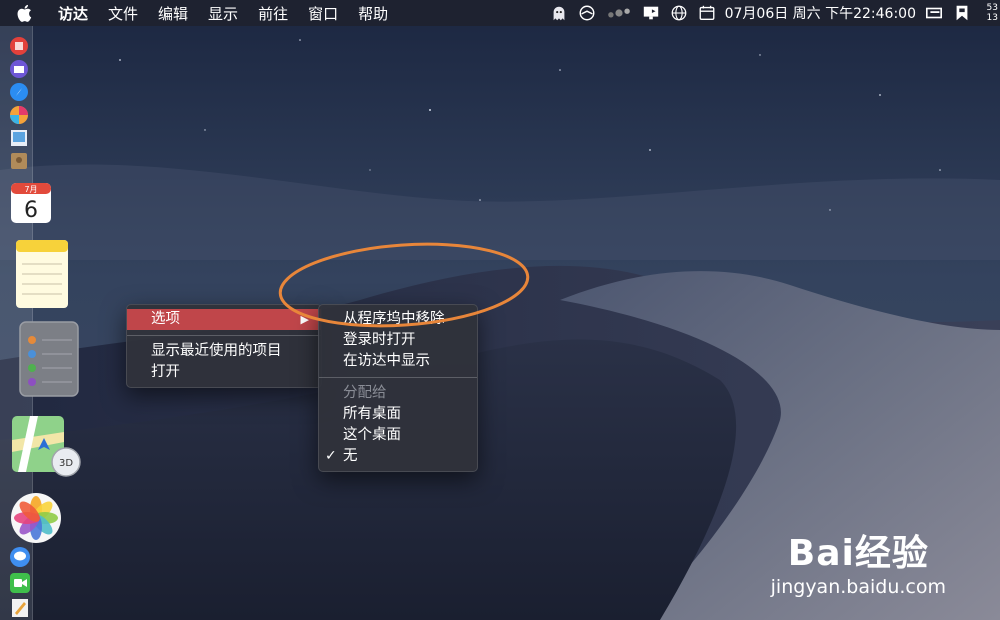 This screenshot has height=620, width=1000. I want to click on preview-icon, so click(19, 138).